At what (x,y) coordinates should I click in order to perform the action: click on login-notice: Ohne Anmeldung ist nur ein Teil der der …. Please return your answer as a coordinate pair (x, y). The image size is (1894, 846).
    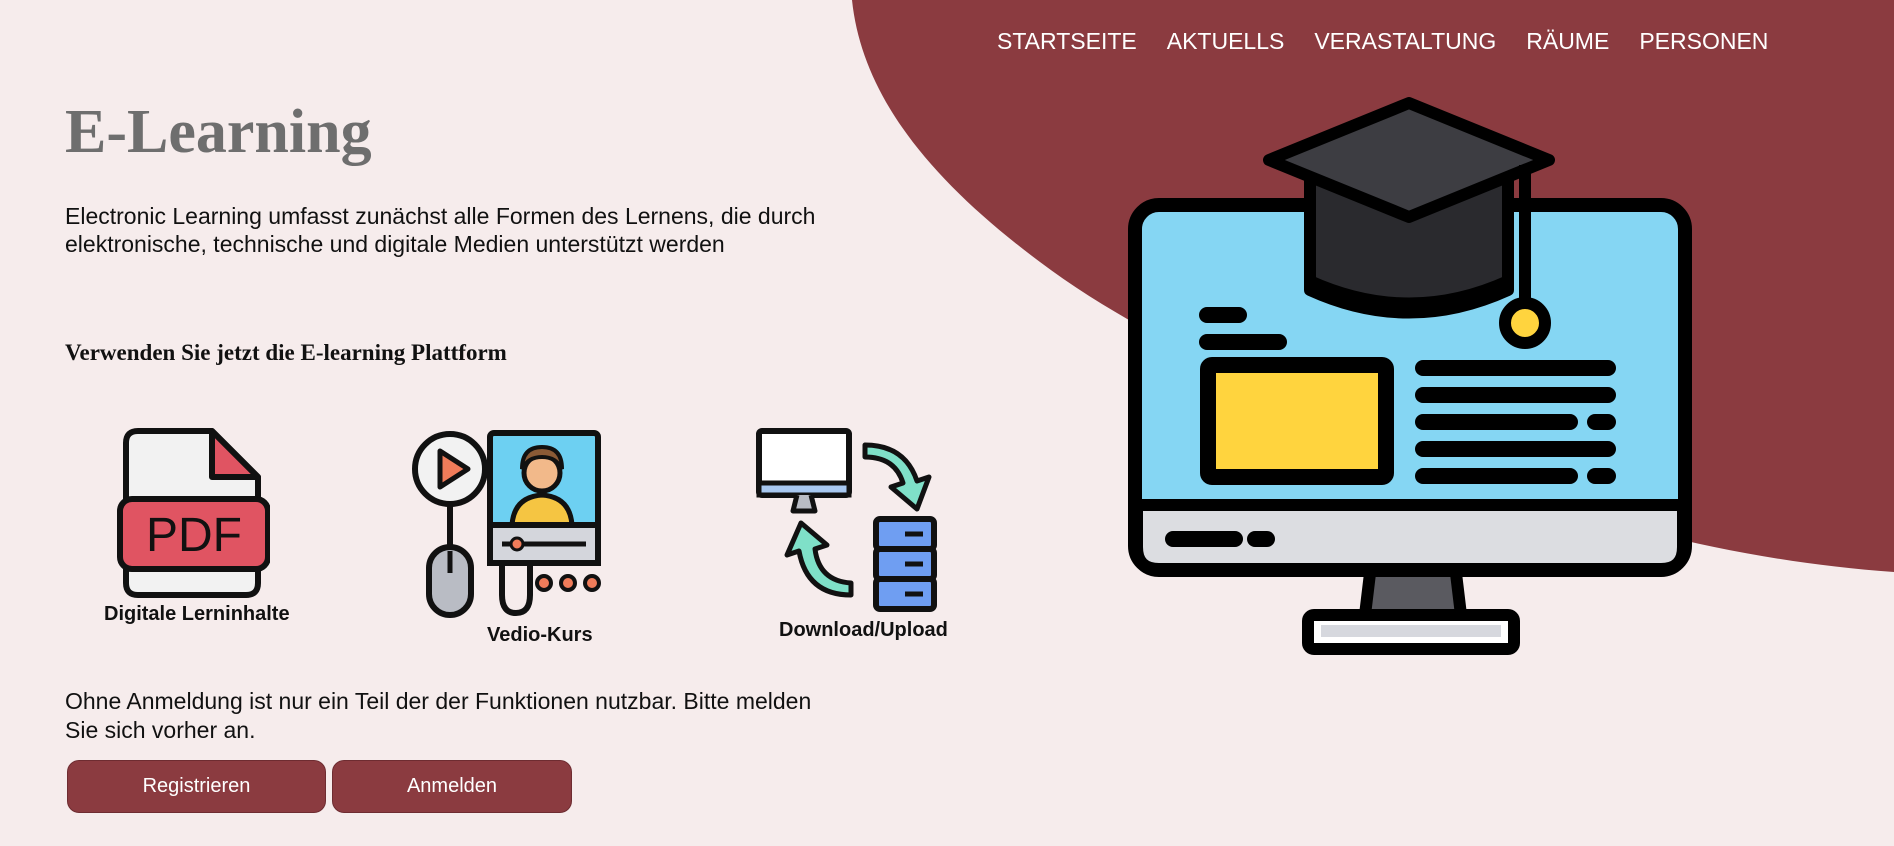
    Looking at the image, I should click on (438, 715).